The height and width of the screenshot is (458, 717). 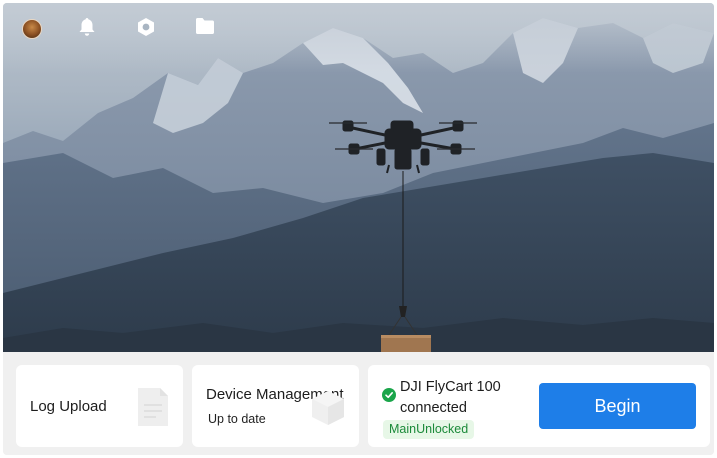 What do you see at coordinates (617, 406) in the screenshot?
I see `begin-button: Begin` at bounding box center [617, 406].